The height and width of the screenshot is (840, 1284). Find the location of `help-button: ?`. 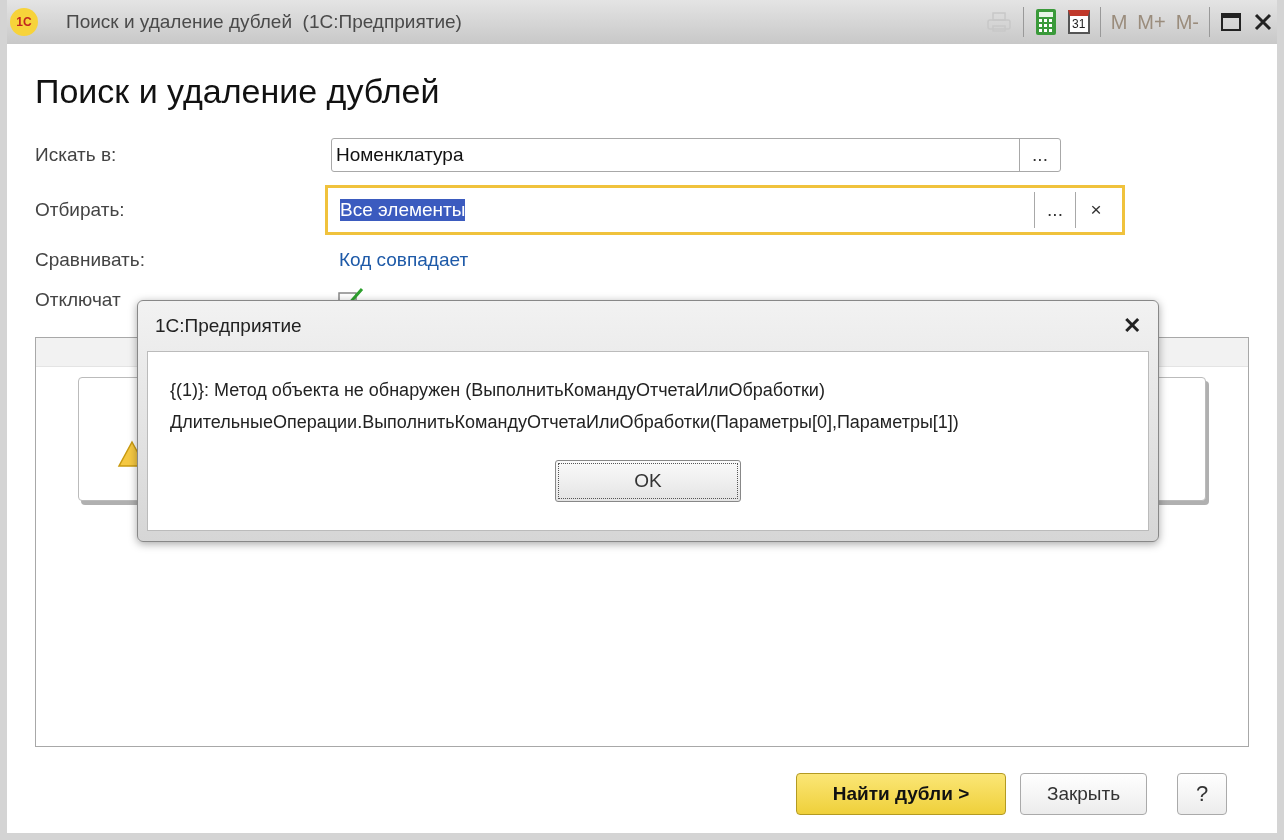

help-button: ? is located at coordinates (1202, 794).